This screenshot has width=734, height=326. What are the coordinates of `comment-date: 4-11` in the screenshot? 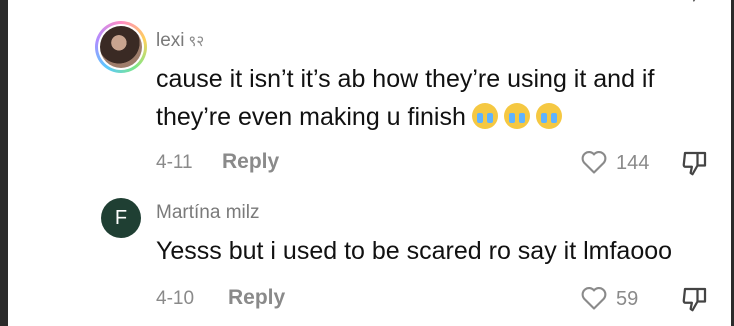 It's located at (174, 162).